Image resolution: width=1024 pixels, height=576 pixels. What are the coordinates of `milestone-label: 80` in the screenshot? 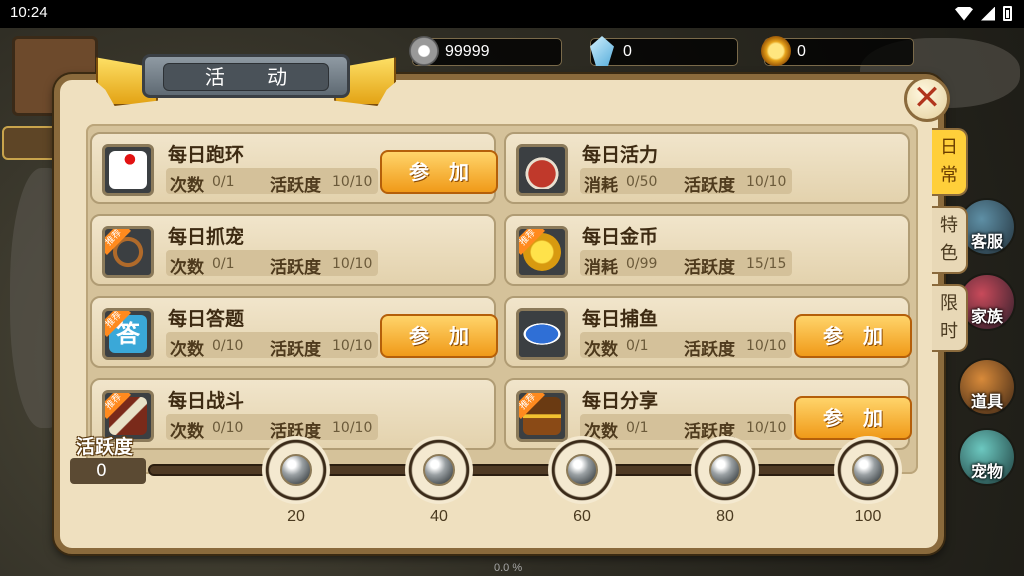 It's located at (725, 516).